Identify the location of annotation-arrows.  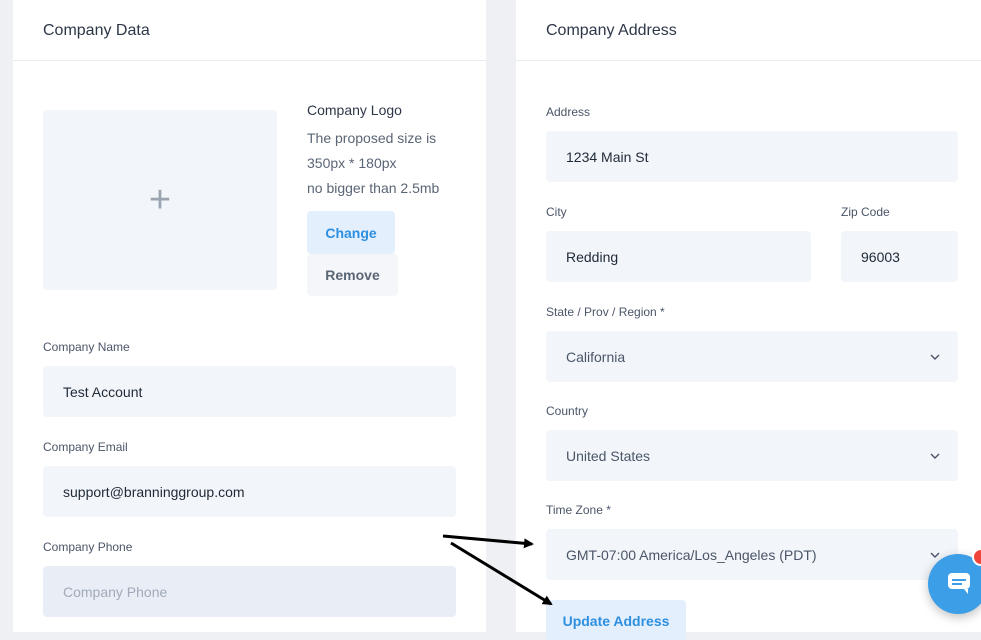
(497, 570).